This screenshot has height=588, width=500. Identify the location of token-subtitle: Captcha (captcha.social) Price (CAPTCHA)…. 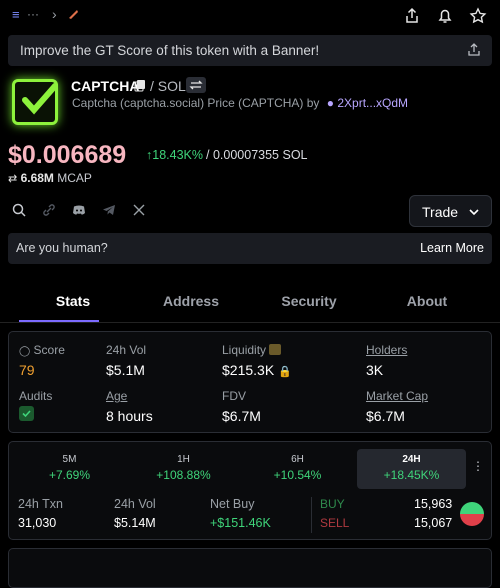
(240, 103).